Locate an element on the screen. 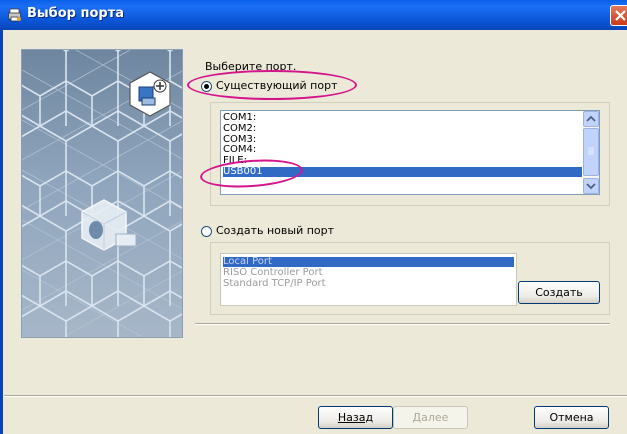 The width and height of the screenshot is (627, 434). instruction-text: Выберите порт. is located at coordinates (251, 66).